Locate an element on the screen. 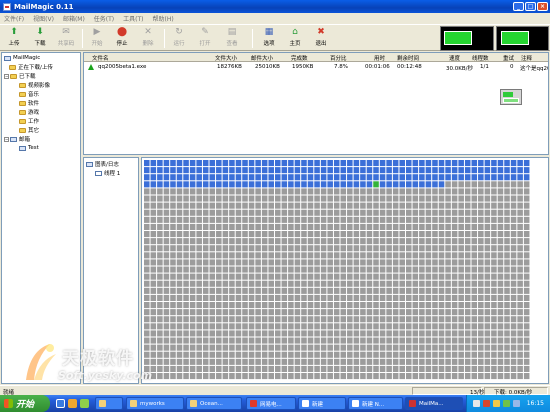 Image resolution: width=550 pixels, height=412 pixels. title-bar: MailMagic 0.11 _ □ × is located at coordinates (275, 6).